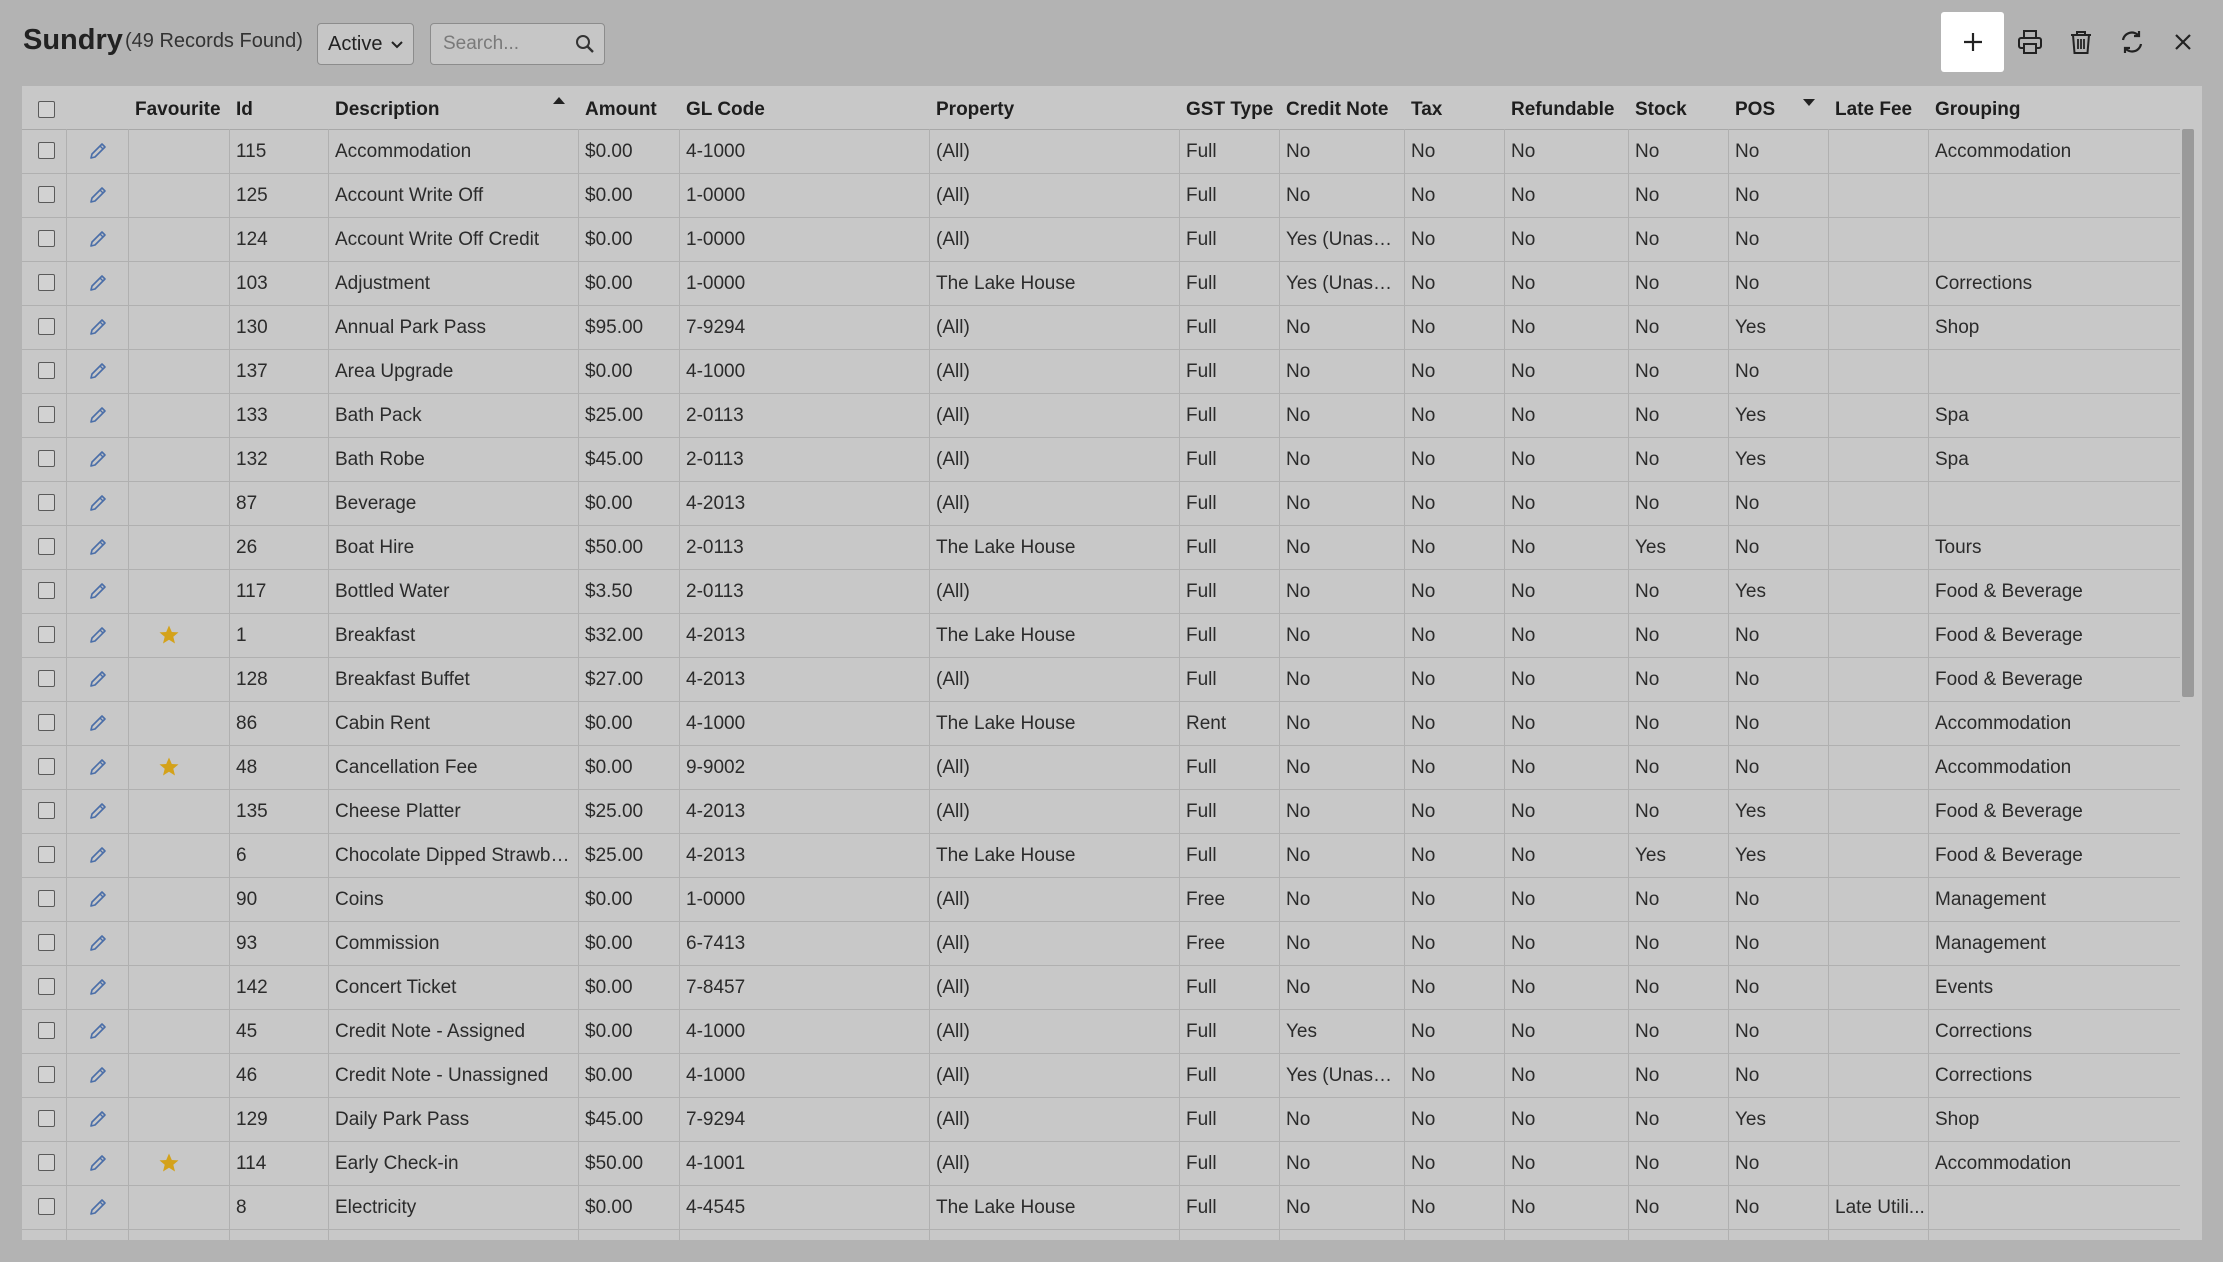 This screenshot has height=1262, width=2223. Describe the element at coordinates (1337, 107) in the screenshot. I see `column-header-credit-note: Credit Note` at that location.